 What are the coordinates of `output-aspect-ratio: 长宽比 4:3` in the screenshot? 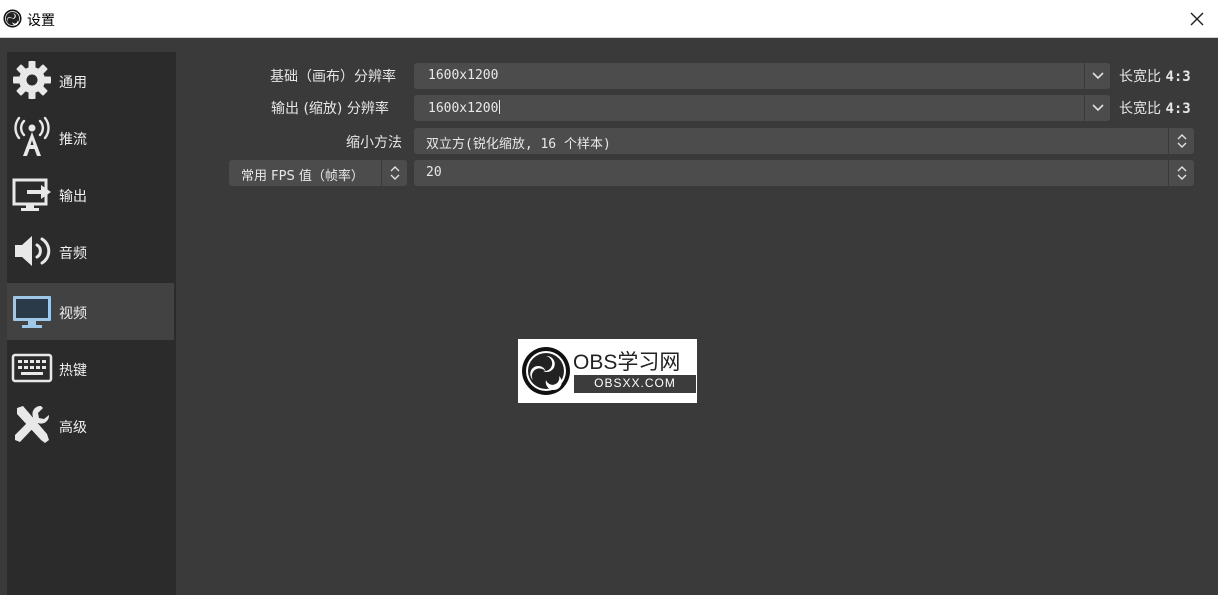 It's located at (1155, 108).